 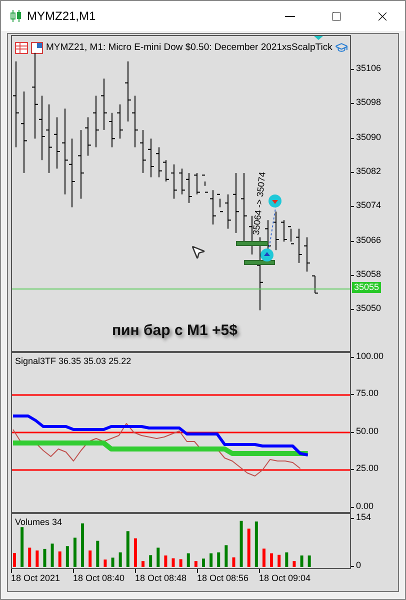 I want to click on candlestick-icon, so click(x=16, y=16).